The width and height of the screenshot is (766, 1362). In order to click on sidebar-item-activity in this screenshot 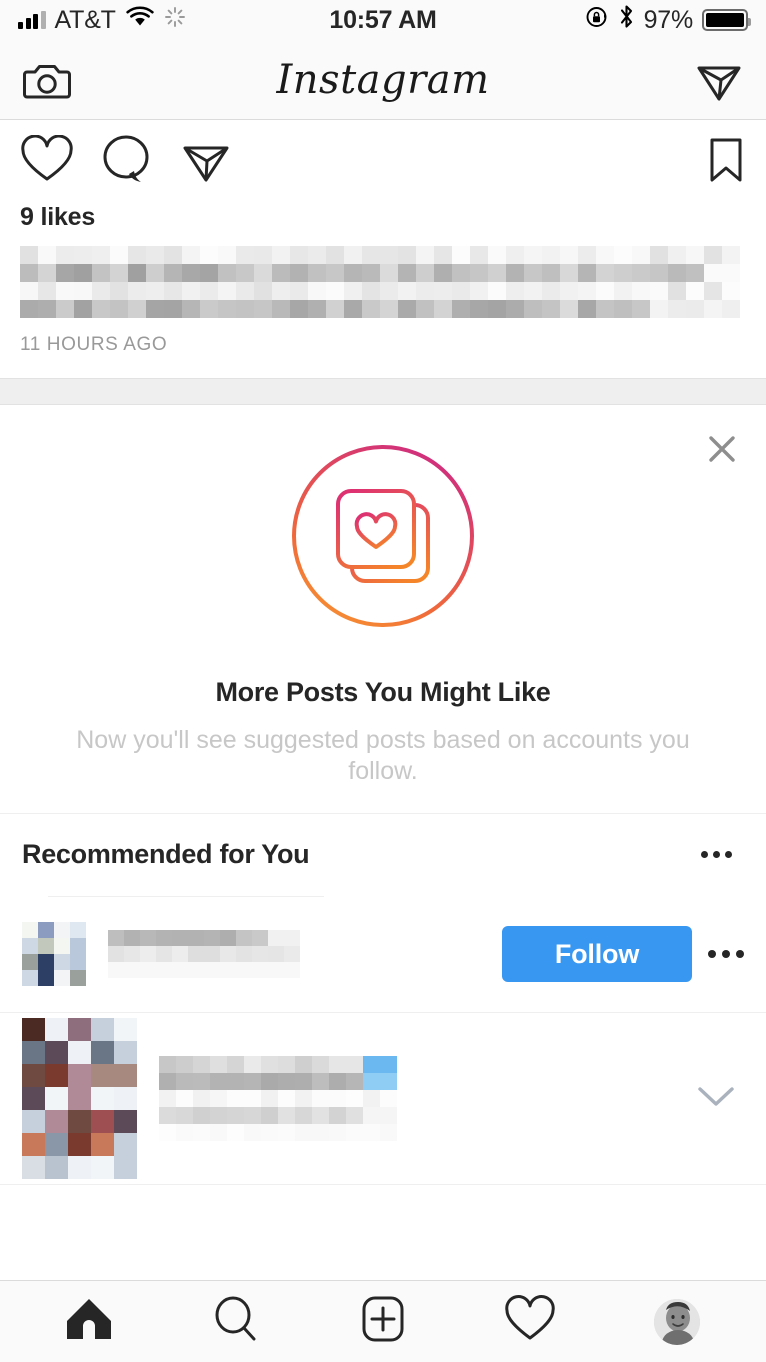, I will do `click(530, 1322)`.